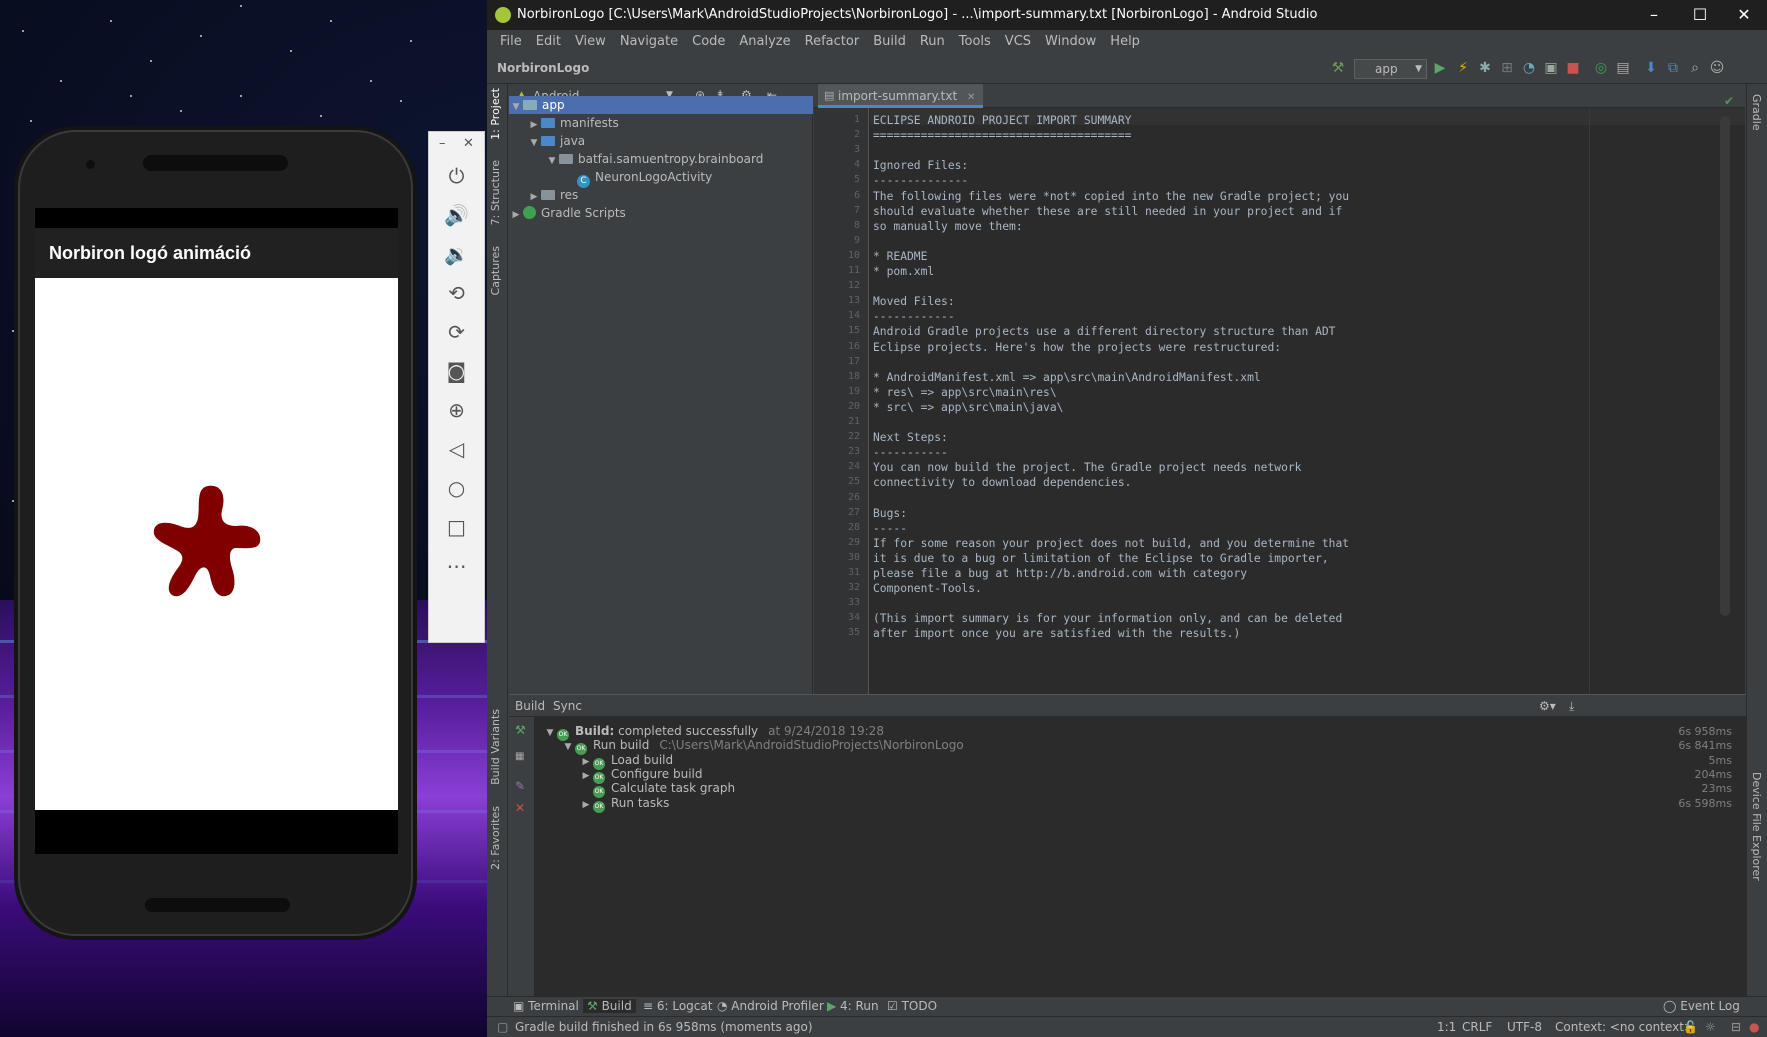 The width and height of the screenshot is (1767, 1037). What do you see at coordinates (661, 159) in the screenshot?
I see `tree-item-package: ▼ batfai.samuentropy.brainboard` at bounding box center [661, 159].